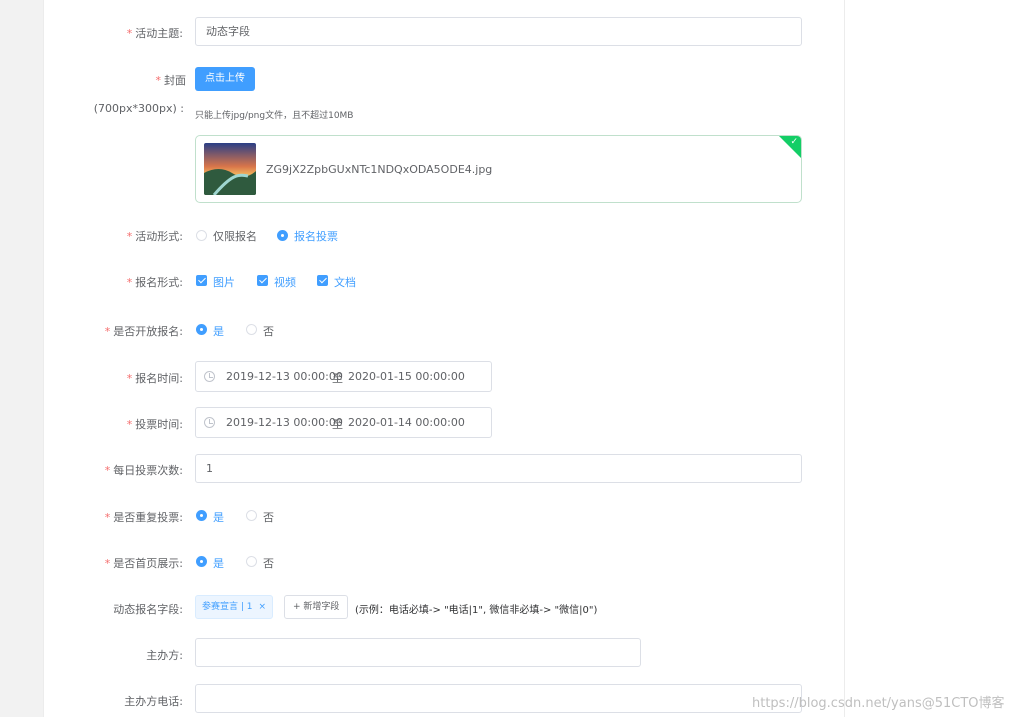  What do you see at coordinates (227, 607) in the screenshot?
I see `dynamic-field-tag-text: 参赛宣言 | 1` at bounding box center [227, 607].